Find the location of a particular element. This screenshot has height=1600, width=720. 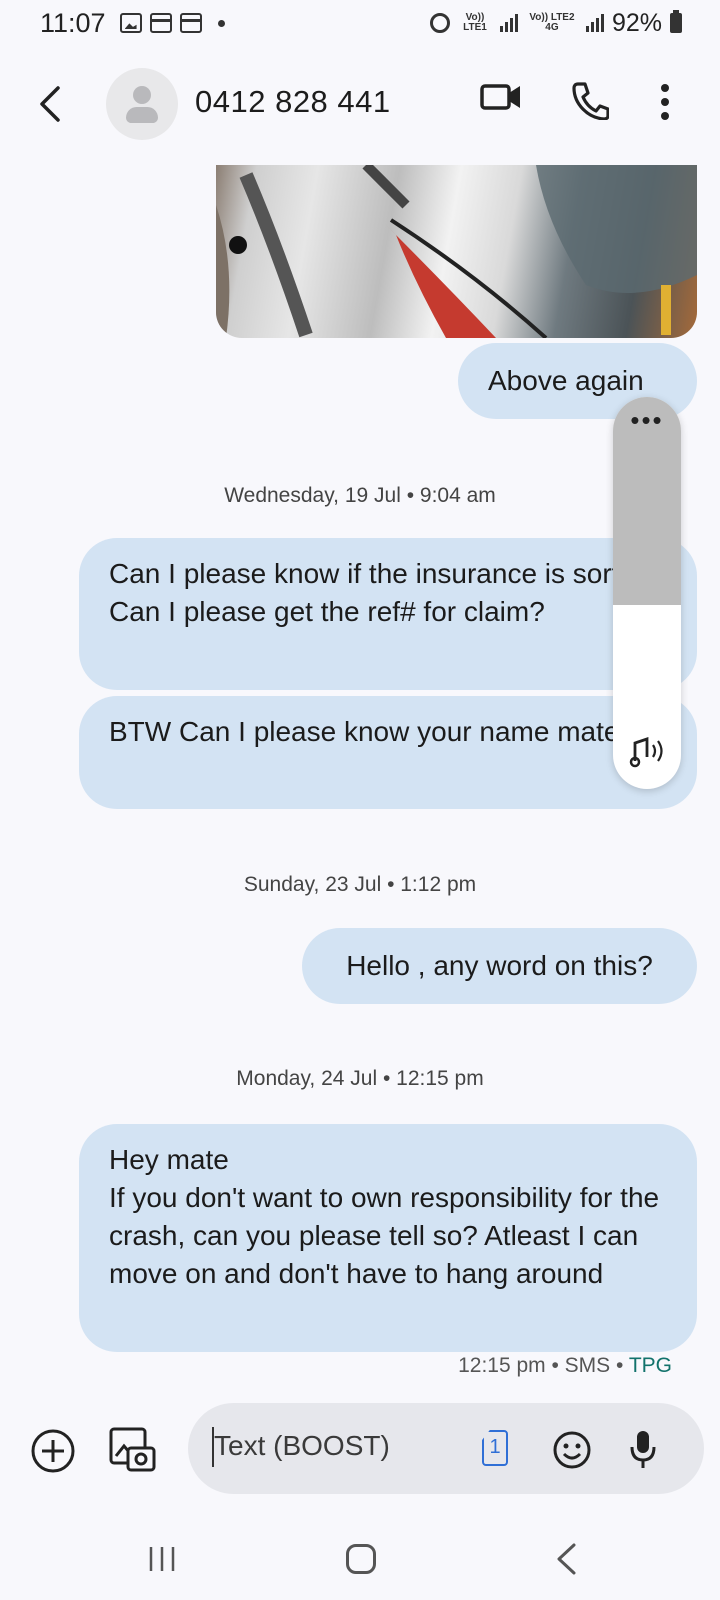

image-attachment is located at coordinates (456, 251).